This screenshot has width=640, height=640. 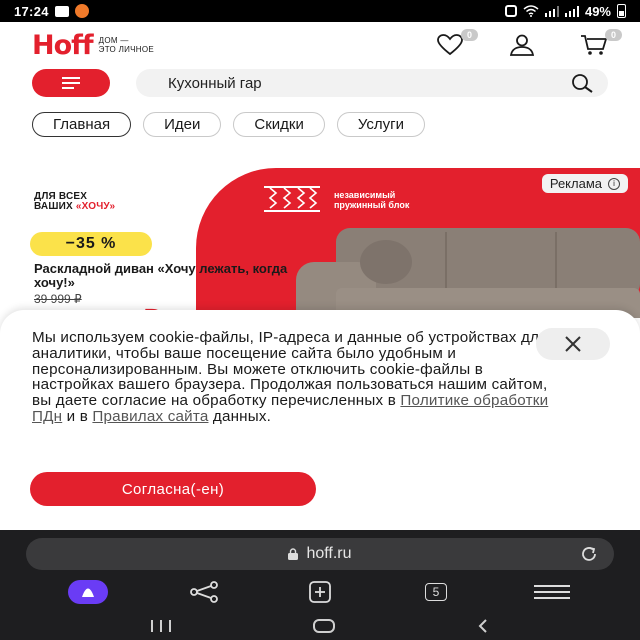 What do you see at coordinates (113, 40) in the screenshot?
I see `logo-tagline-line1: ДОМ —` at bounding box center [113, 40].